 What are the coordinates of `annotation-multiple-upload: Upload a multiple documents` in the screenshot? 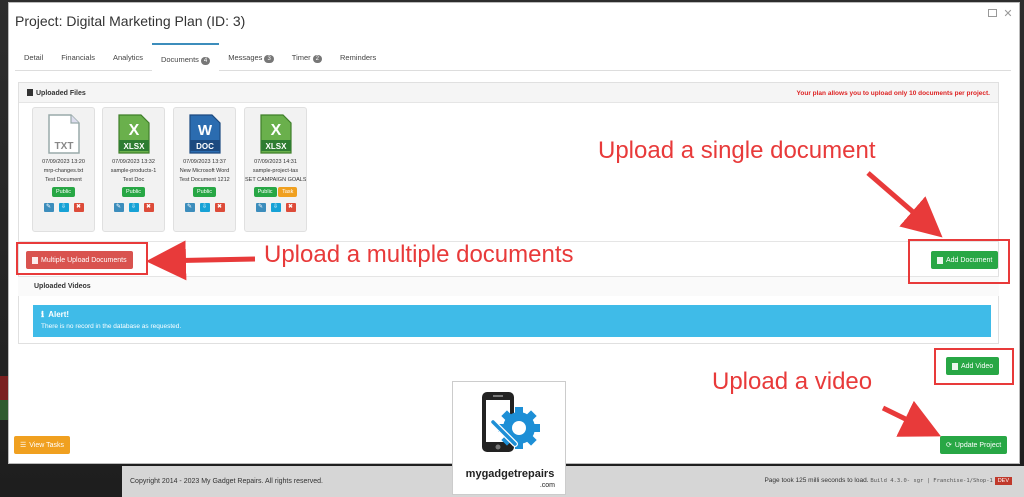 It's located at (419, 254).